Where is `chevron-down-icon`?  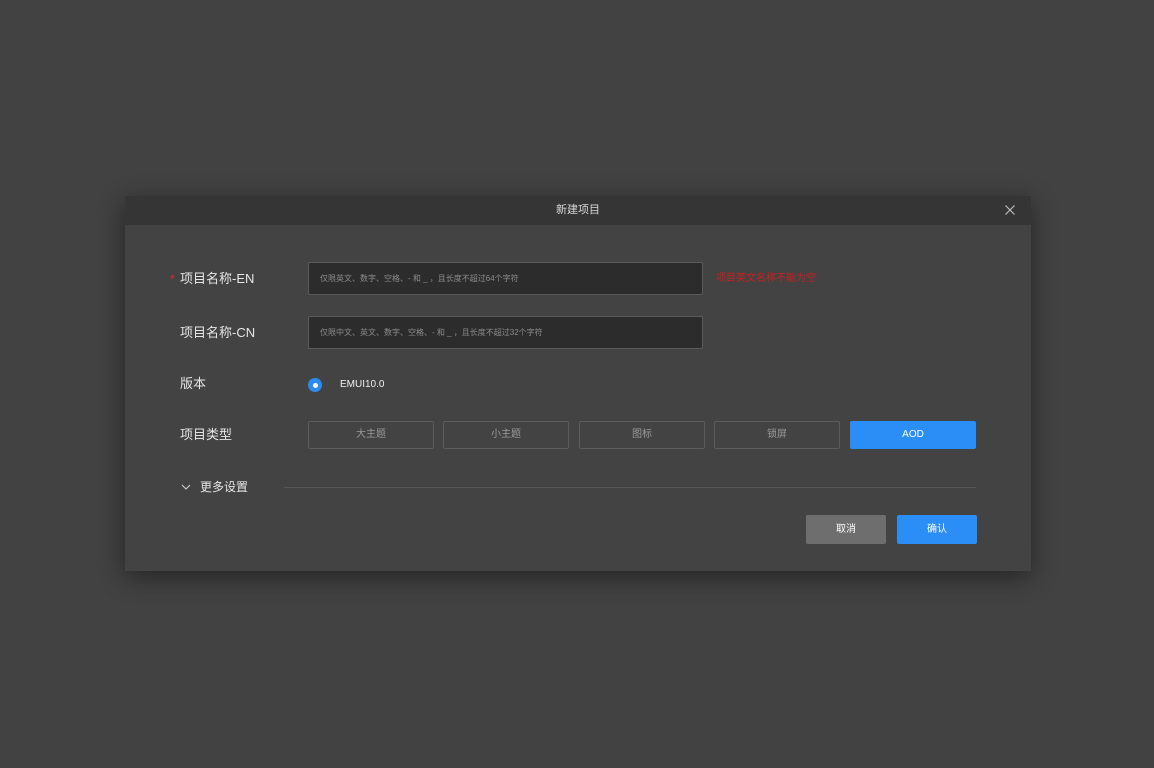
chevron-down-icon is located at coordinates (186, 487).